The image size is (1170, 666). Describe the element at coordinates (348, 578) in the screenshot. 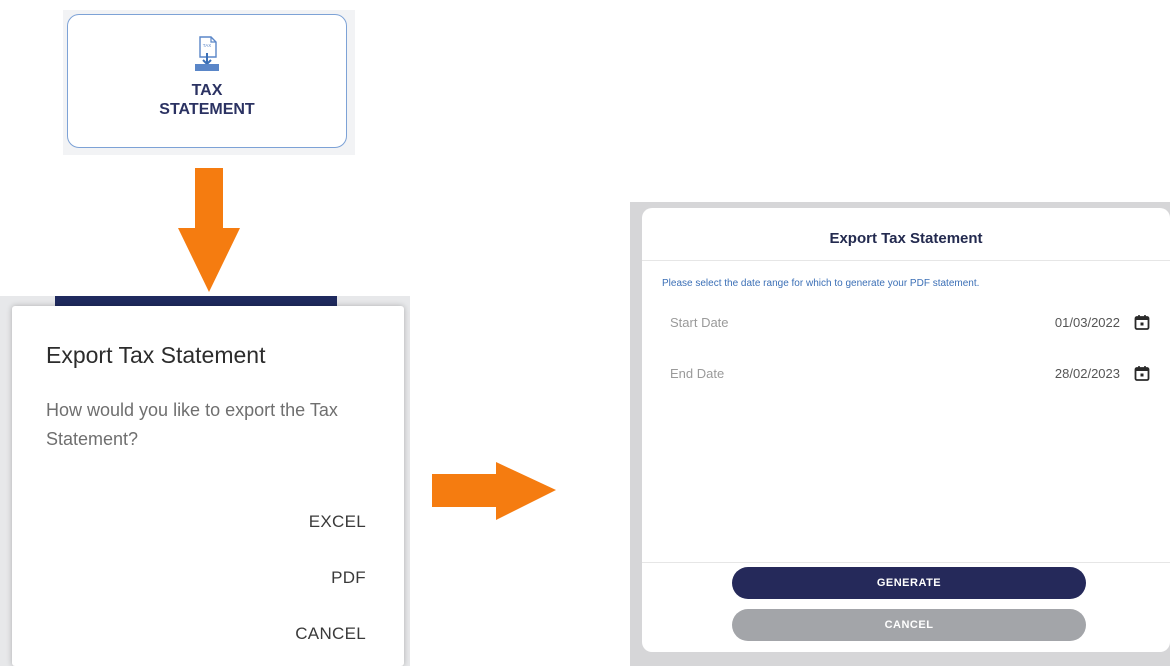

I see `pdf-button: PDF` at that location.